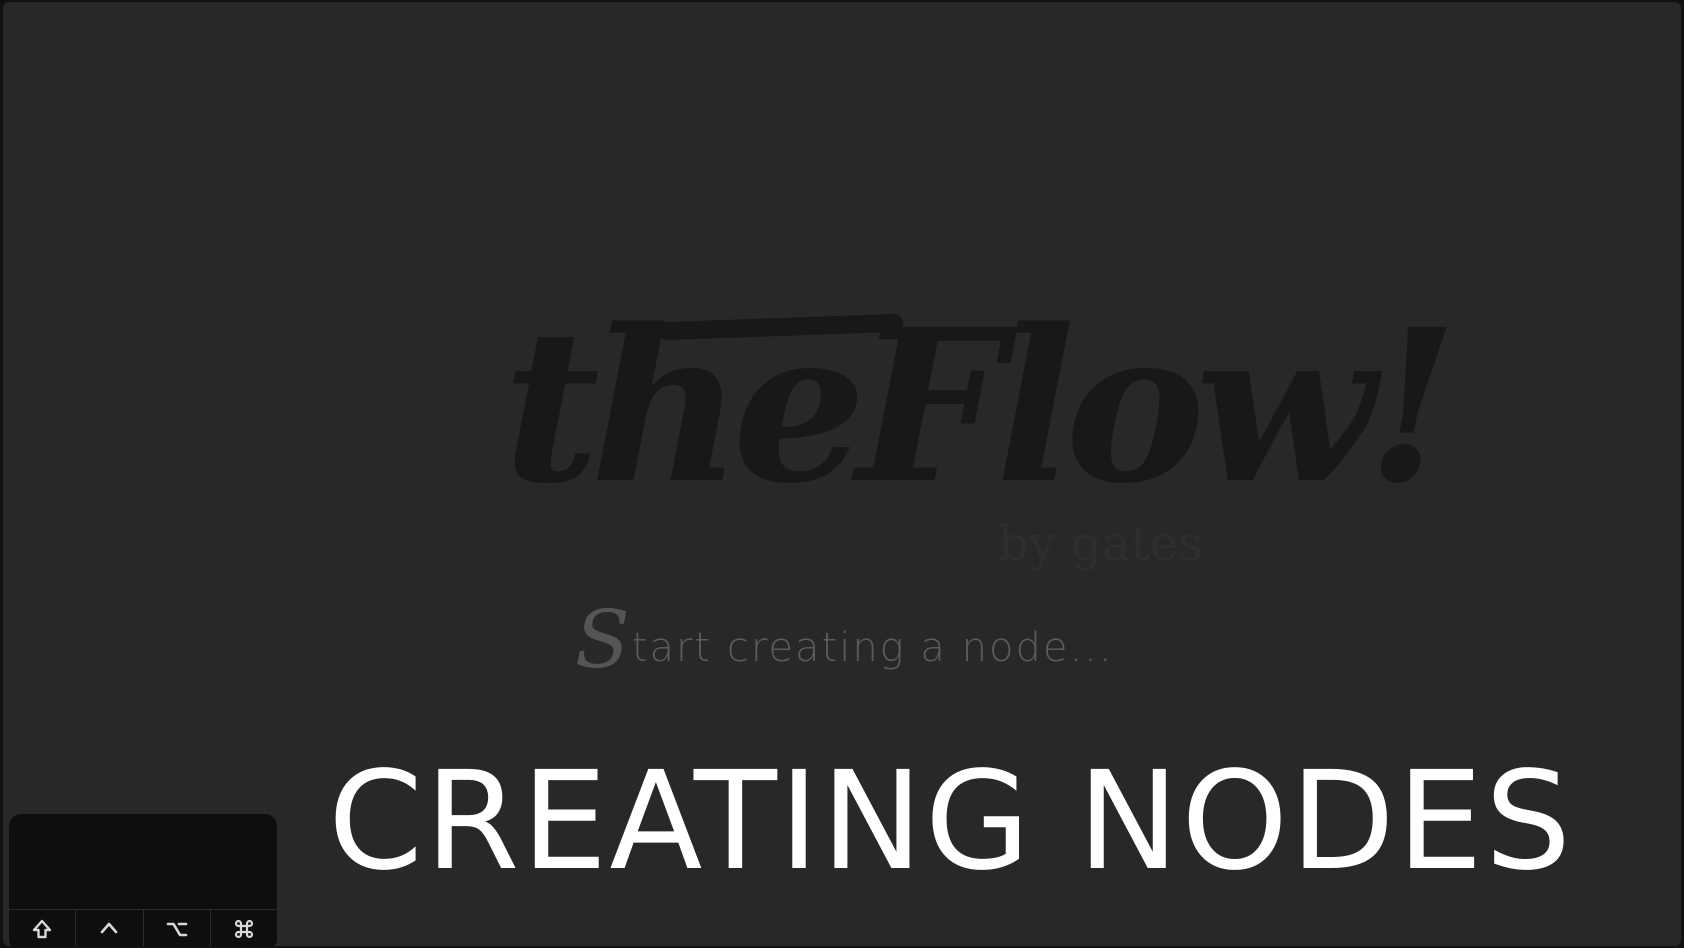 The height and width of the screenshot is (948, 1684). Describe the element at coordinates (603, 639) in the screenshot. I see `hint-initial: S` at that location.